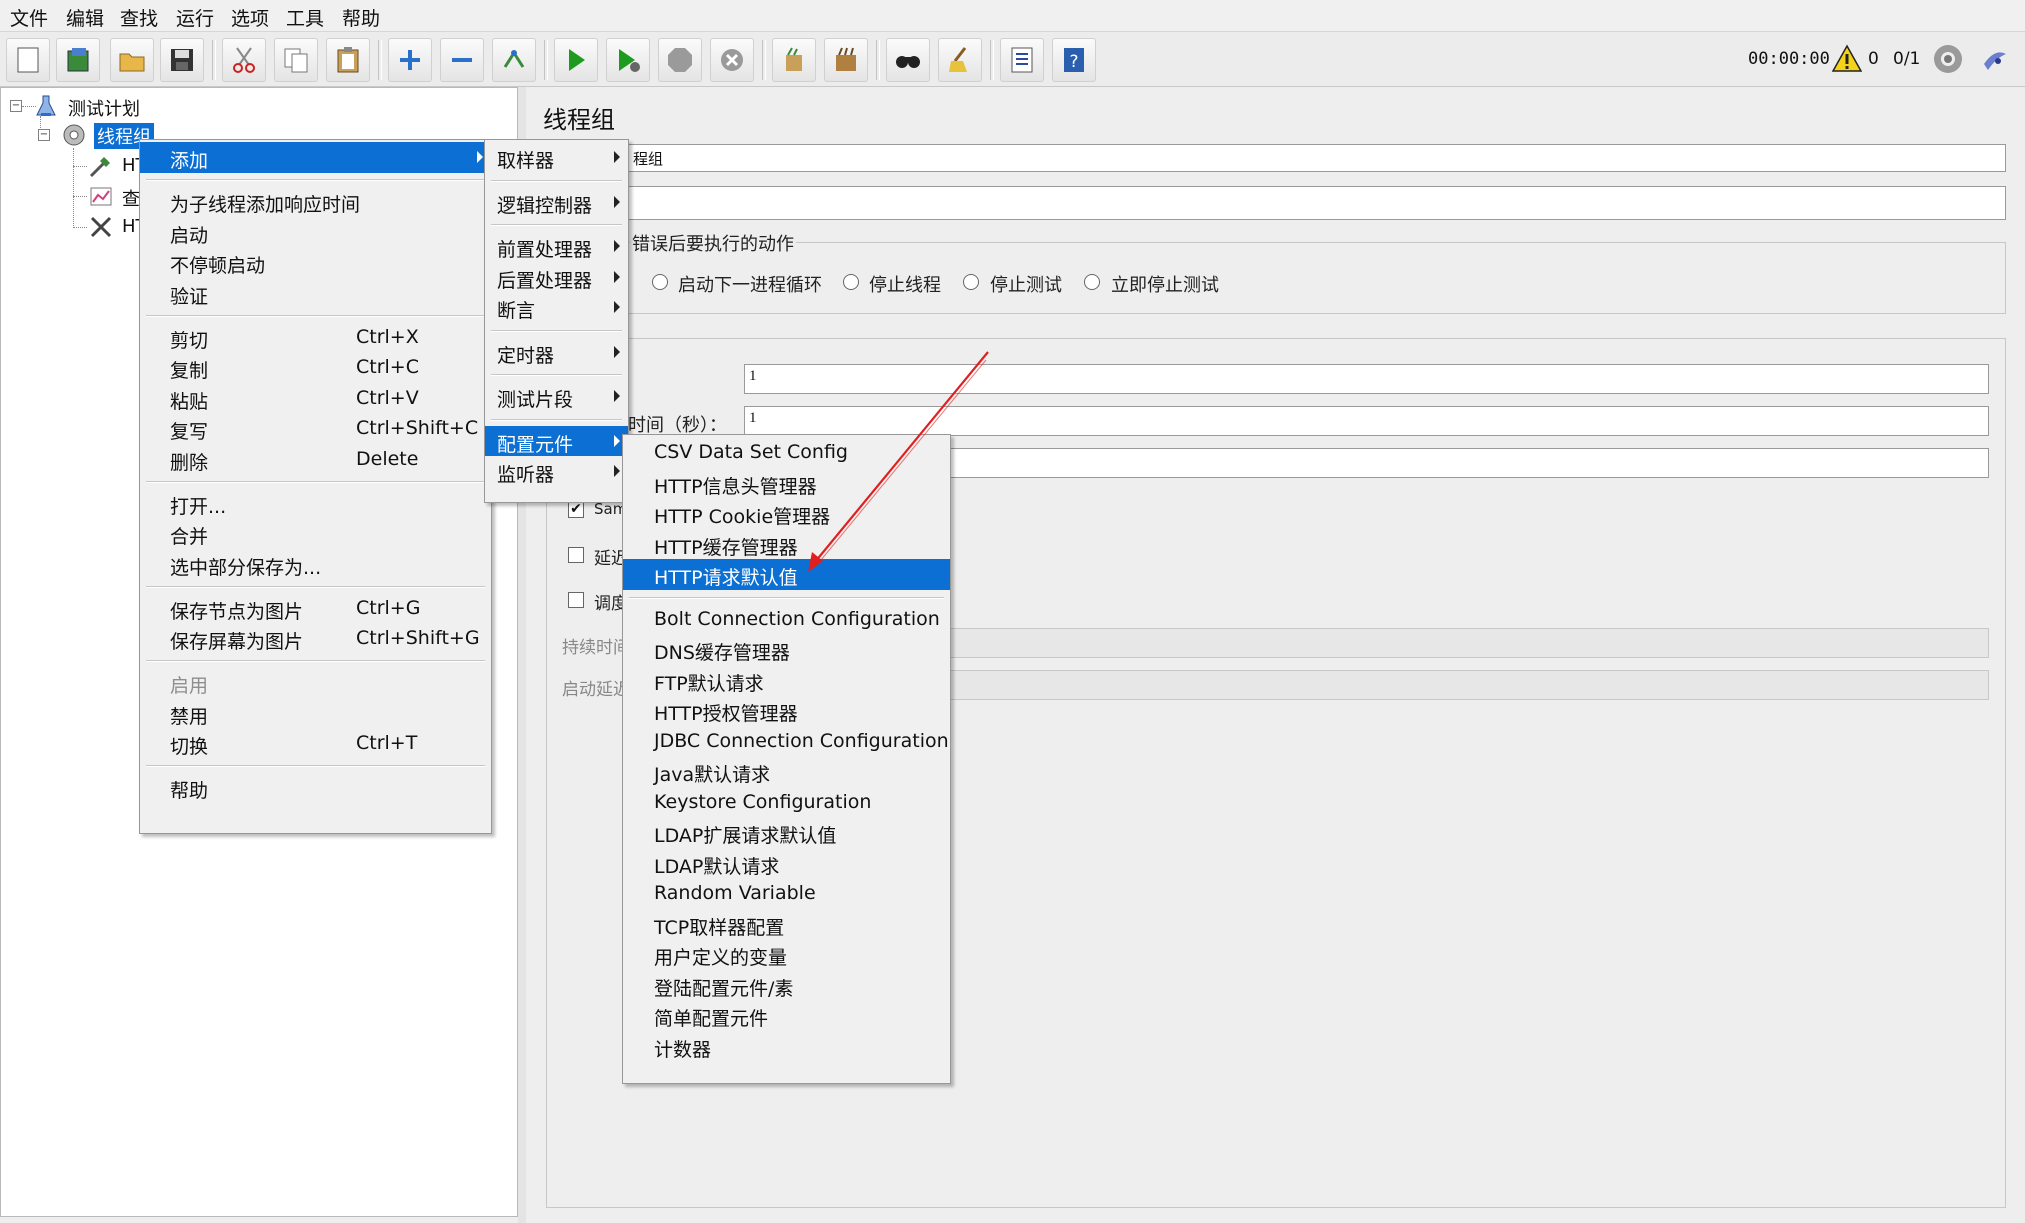 This screenshot has height=1223, width=2025. I want to click on reset-search-button, so click(960, 60).